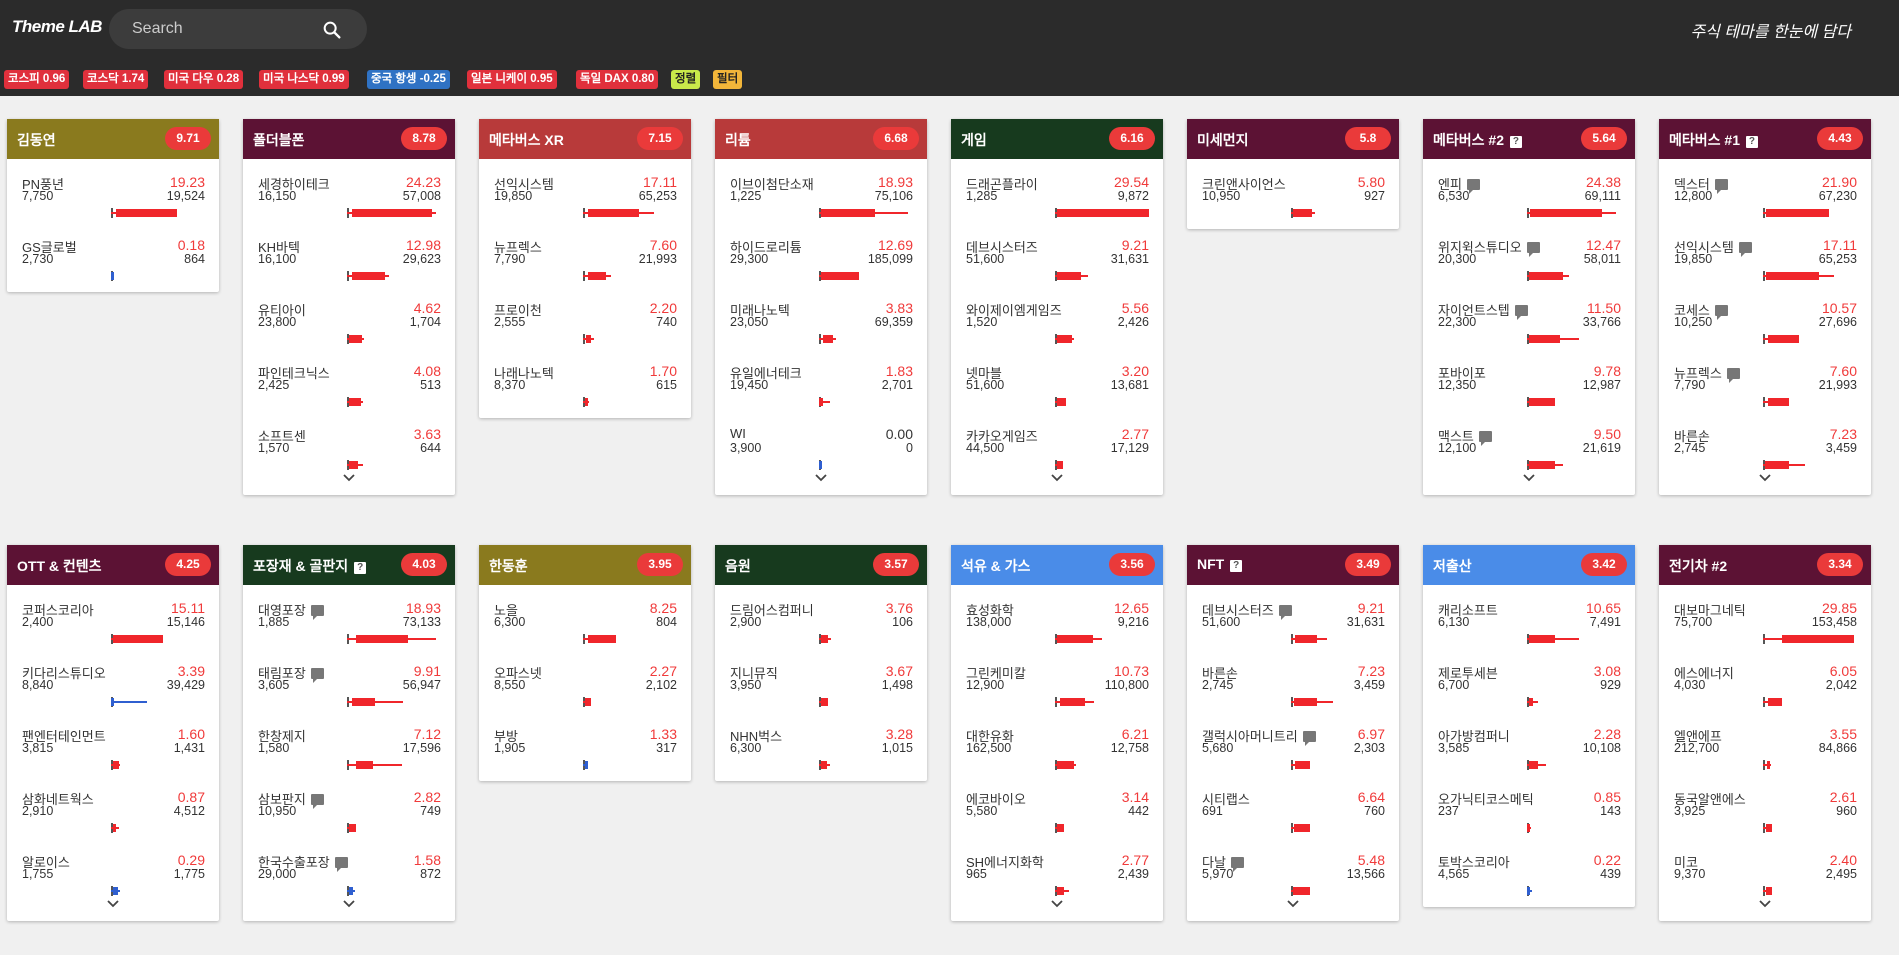  Describe the element at coordinates (57, 27) in the screenshot. I see `app-logo: Theme LAB` at that location.